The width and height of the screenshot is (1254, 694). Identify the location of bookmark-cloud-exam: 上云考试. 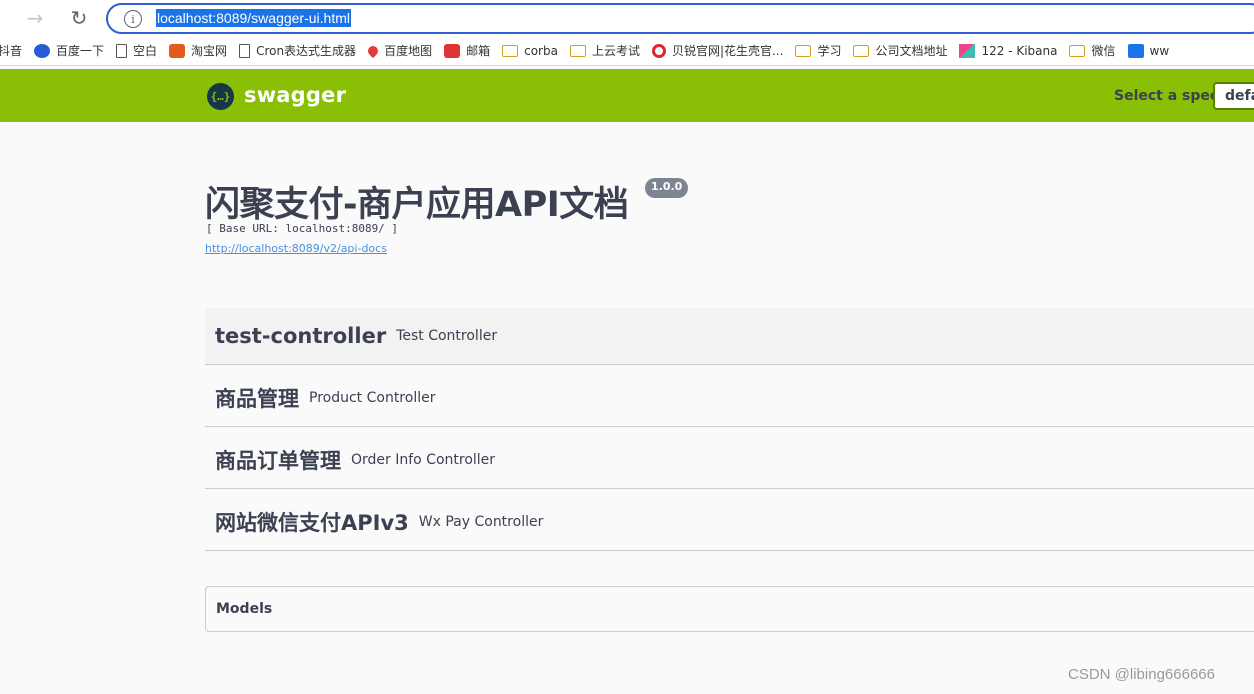
(604, 50).